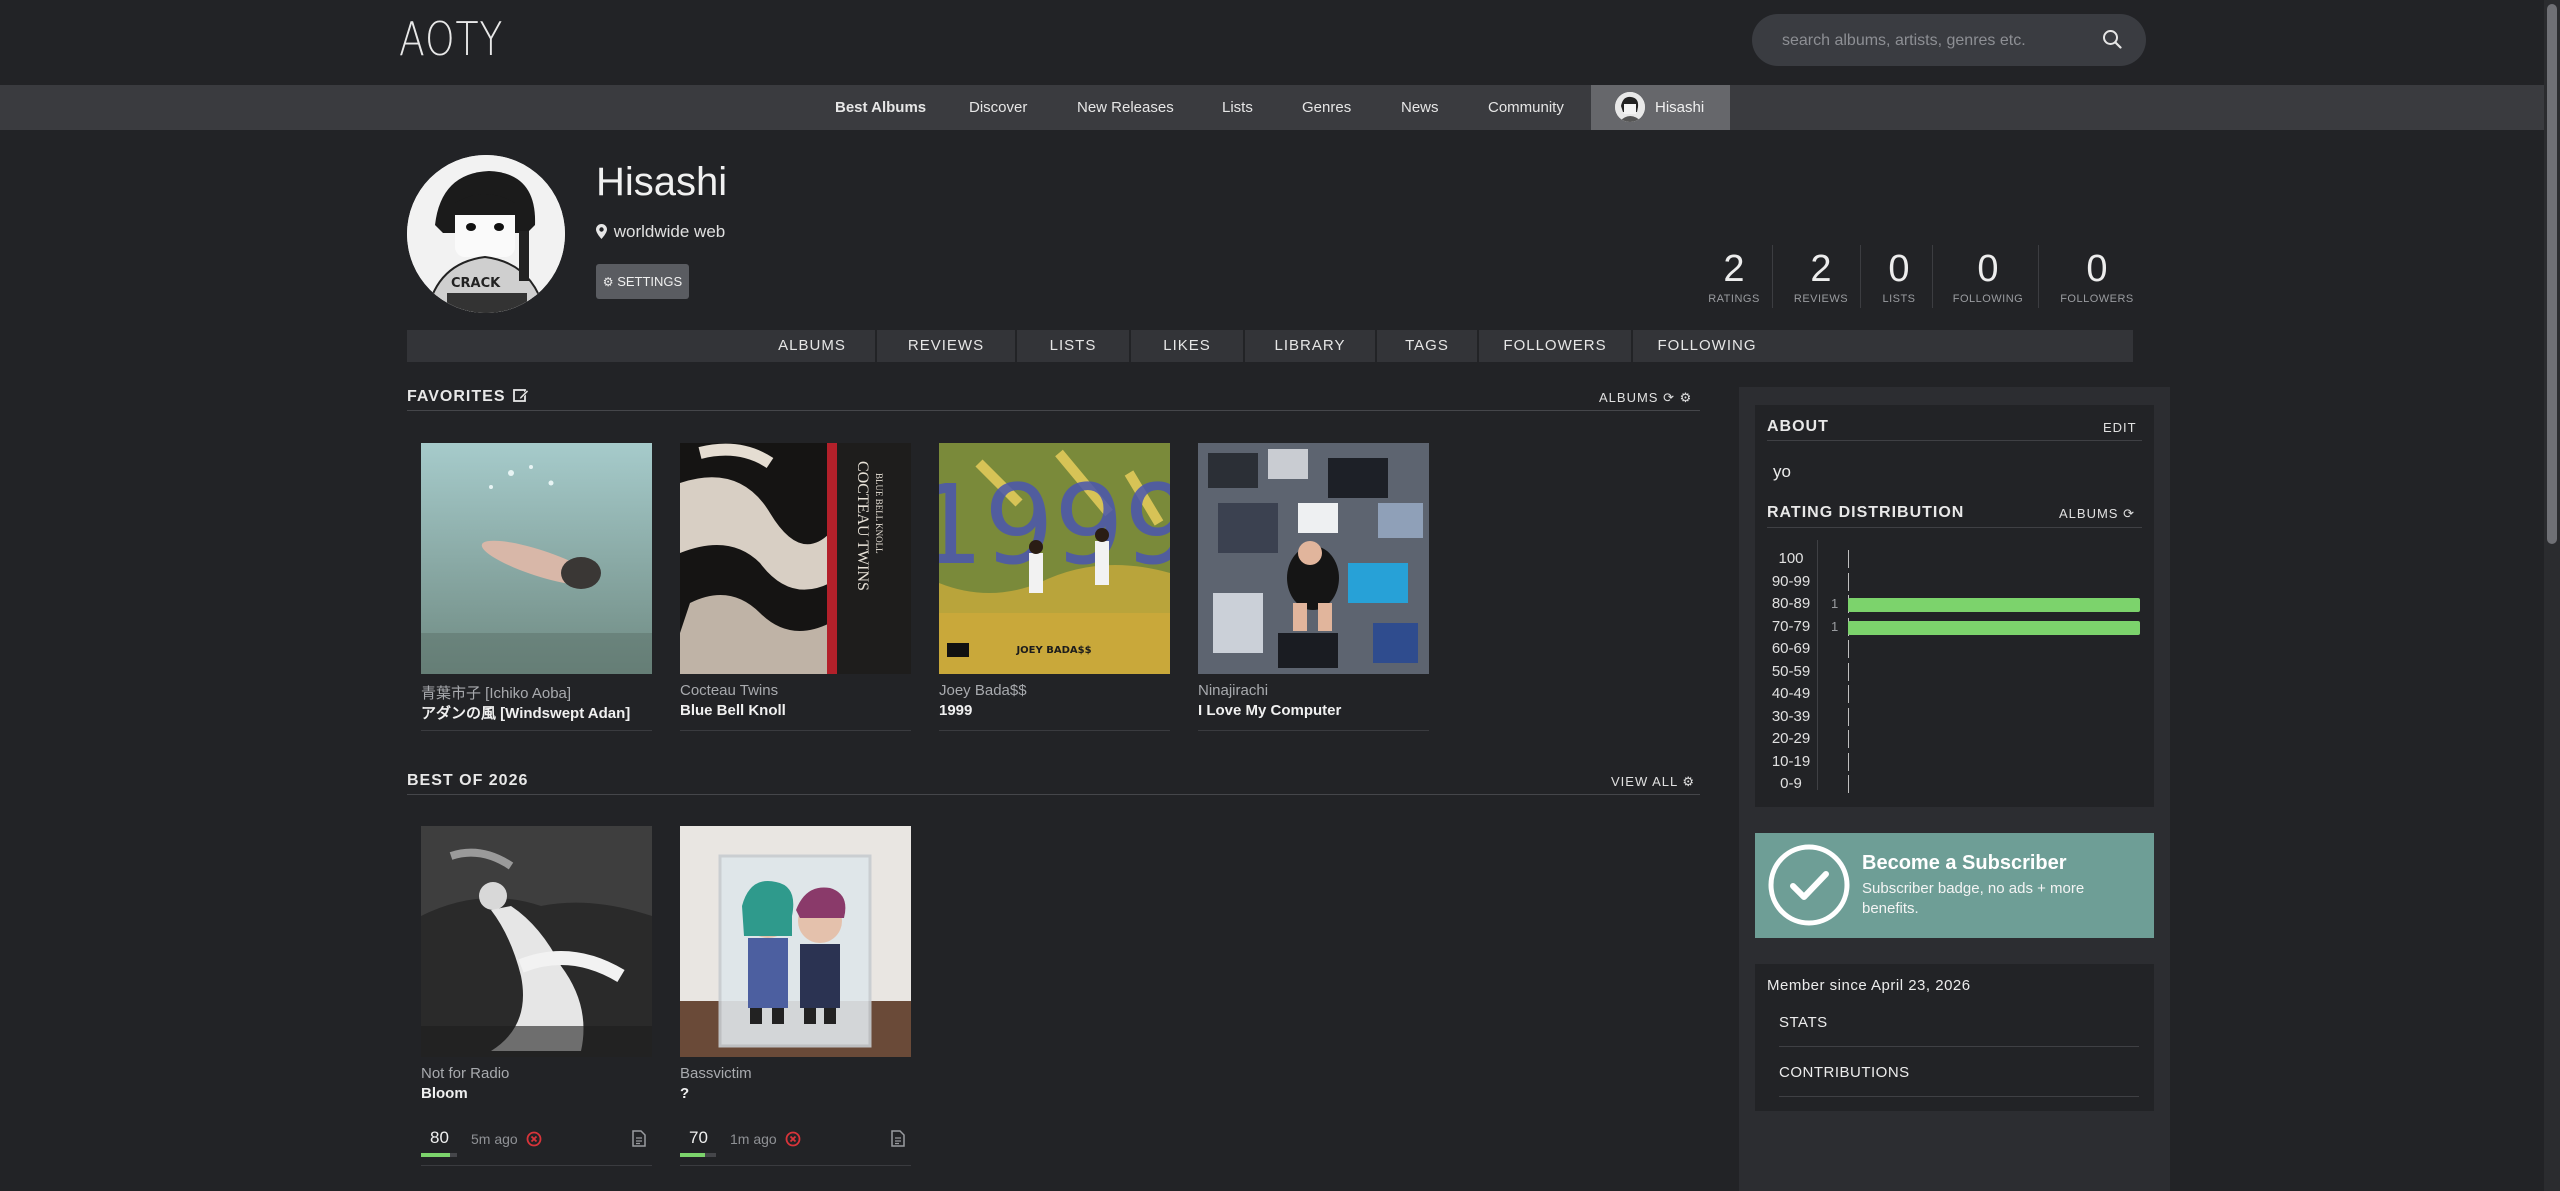 The height and width of the screenshot is (1191, 2560). I want to click on page-scrollbar, so click(2552, 595).